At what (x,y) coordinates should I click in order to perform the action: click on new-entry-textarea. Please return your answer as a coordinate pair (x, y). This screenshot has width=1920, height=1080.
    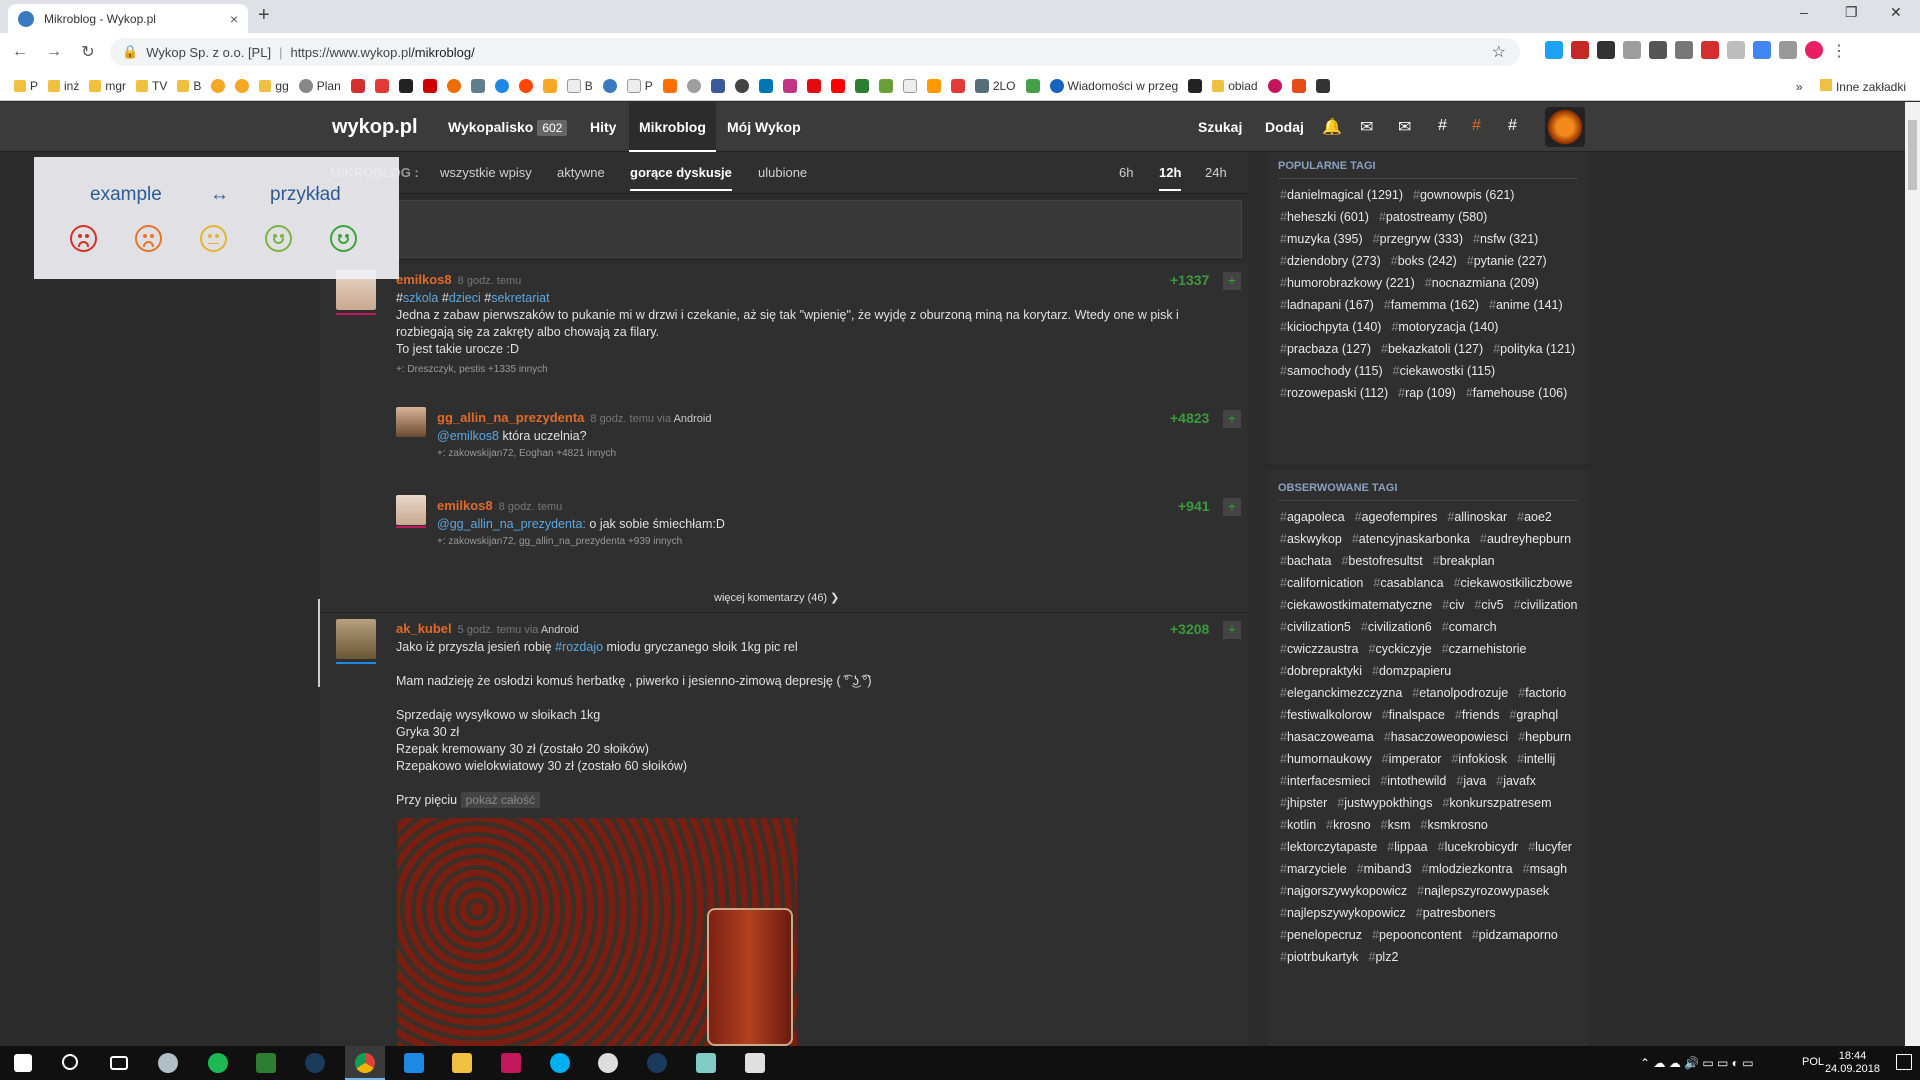
    Looking at the image, I should click on (786, 229).